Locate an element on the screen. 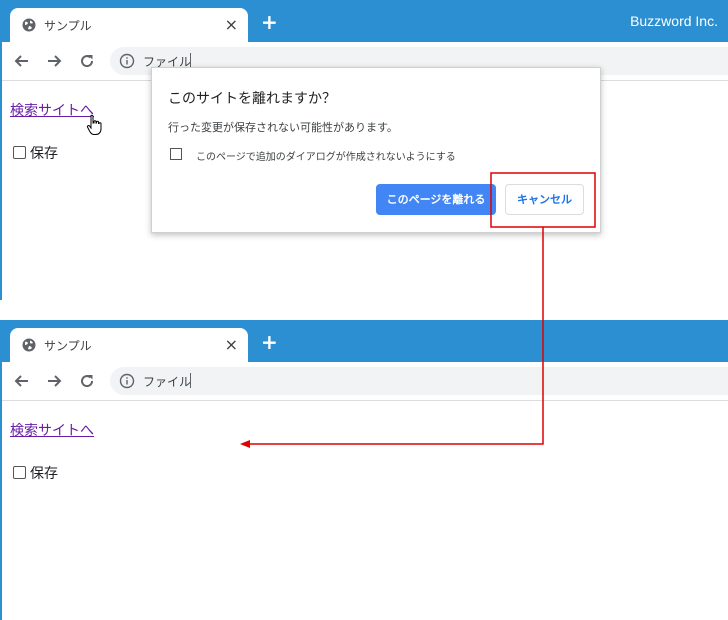 This screenshot has width=728, height=620. dialog-title: このサイトを離れますか？ is located at coordinates (252, 99).